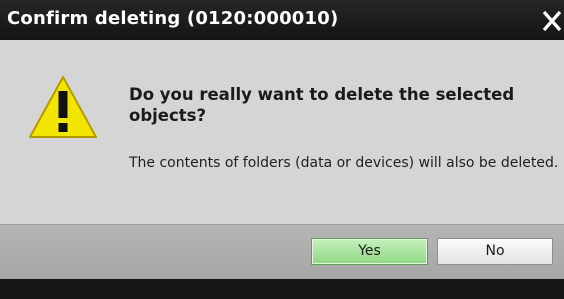 The image size is (564, 299). Describe the element at coordinates (551, 21) in the screenshot. I see `close-icon` at that location.